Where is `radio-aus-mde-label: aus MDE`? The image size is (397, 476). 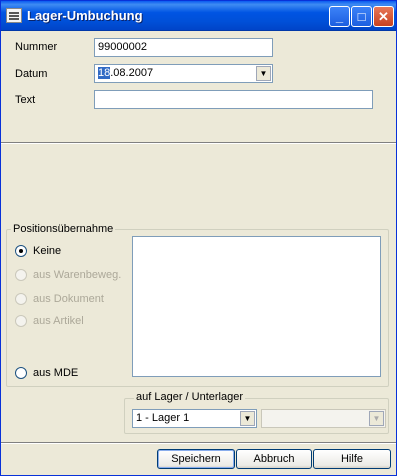
radio-aus-mde-label: aus MDE is located at coordinates (55, 373).